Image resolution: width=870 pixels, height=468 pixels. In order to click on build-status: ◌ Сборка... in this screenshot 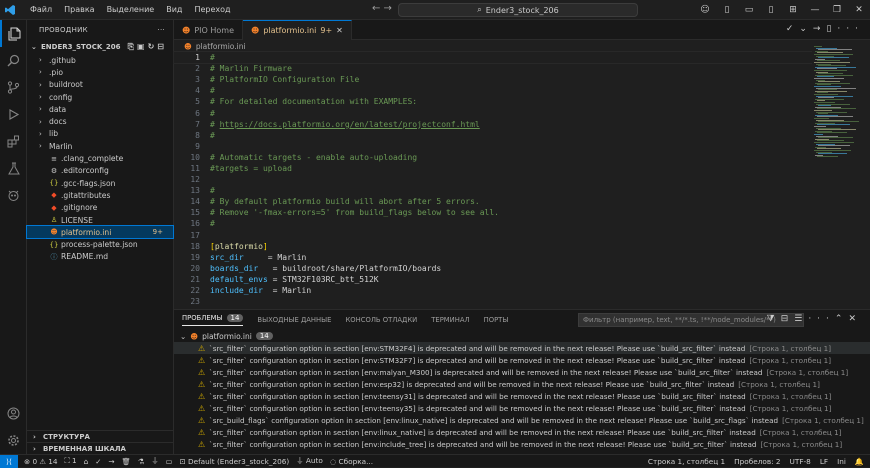, I will do `click(351, 461)`.